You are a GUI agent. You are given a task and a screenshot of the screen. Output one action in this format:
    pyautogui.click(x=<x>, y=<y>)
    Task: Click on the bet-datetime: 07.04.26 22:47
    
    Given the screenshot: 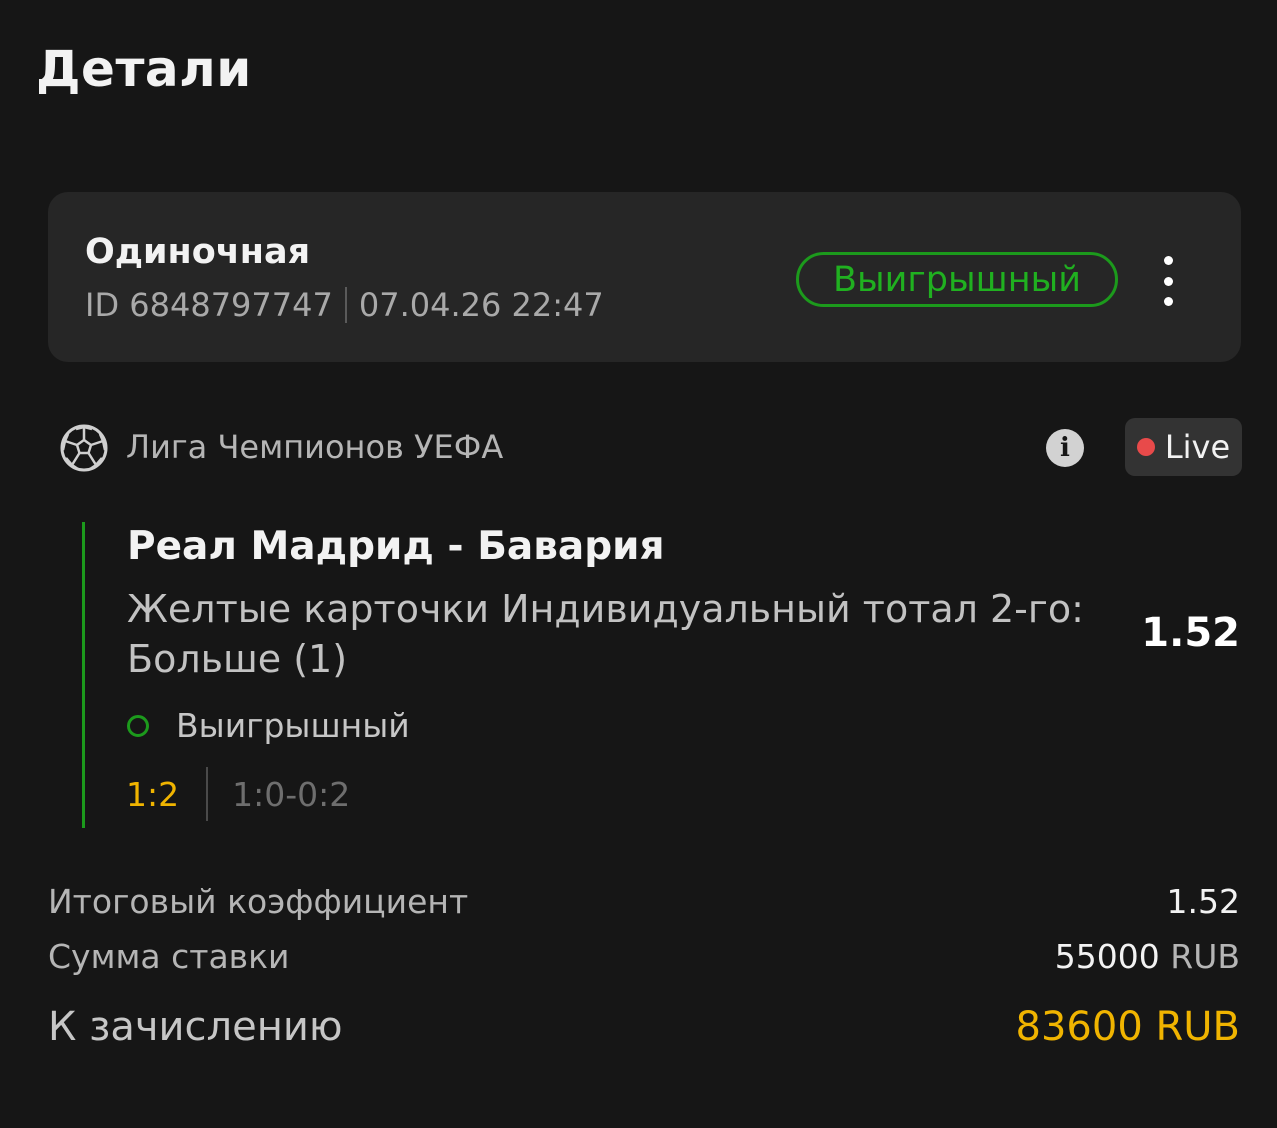 What is the action you would take?
    pyautogui.click(x=481, y=305)
    